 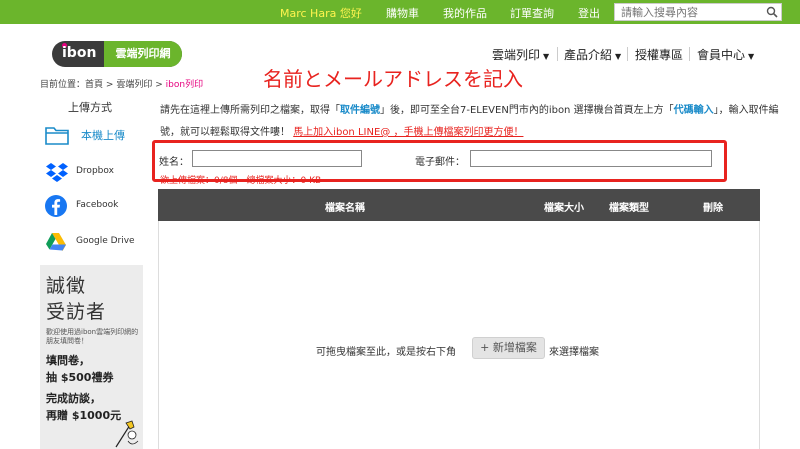 I want to click on name-label: 姓名：, so click(x=174, y=162).